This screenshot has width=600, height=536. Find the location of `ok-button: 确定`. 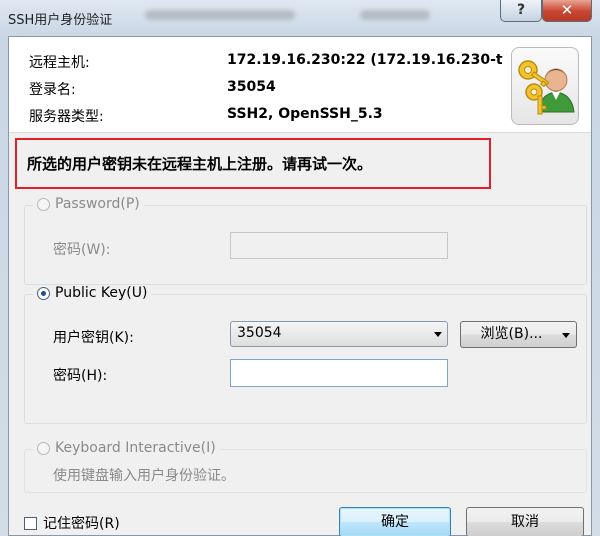

ok-button: 确定 is located at coordinates (395, 521).